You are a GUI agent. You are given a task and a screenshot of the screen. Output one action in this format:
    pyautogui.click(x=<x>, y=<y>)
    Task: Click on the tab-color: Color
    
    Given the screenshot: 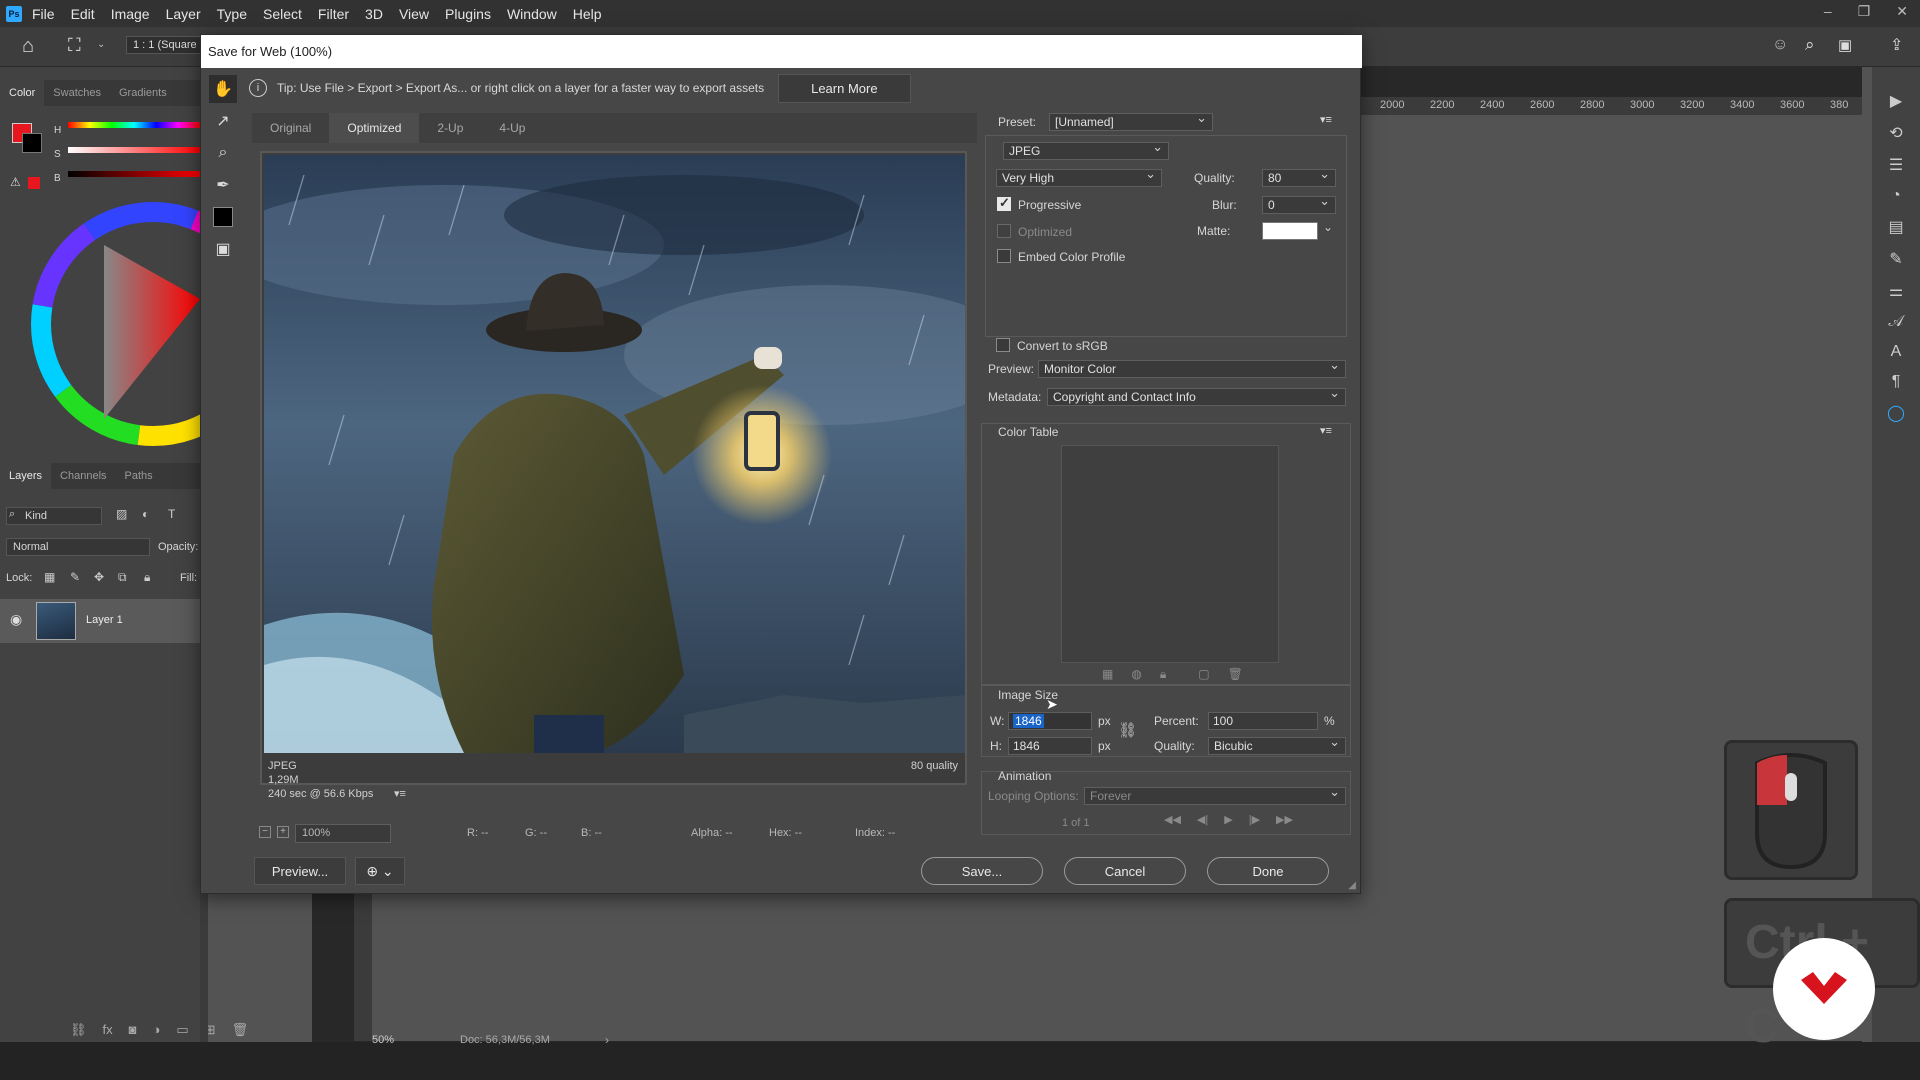 What is the action you would take?
    pyautogui.click(x=22, y=93)
    